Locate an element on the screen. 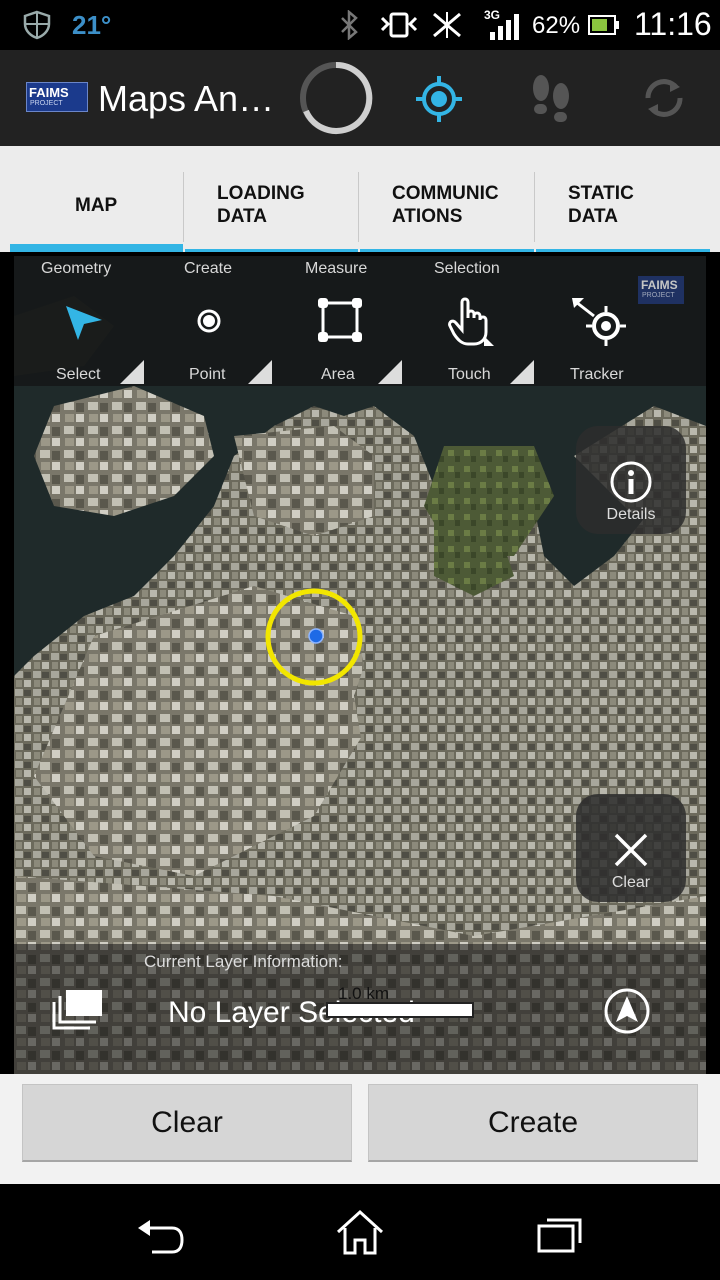  bluetooth-icon is located at coordinates (349, 25).